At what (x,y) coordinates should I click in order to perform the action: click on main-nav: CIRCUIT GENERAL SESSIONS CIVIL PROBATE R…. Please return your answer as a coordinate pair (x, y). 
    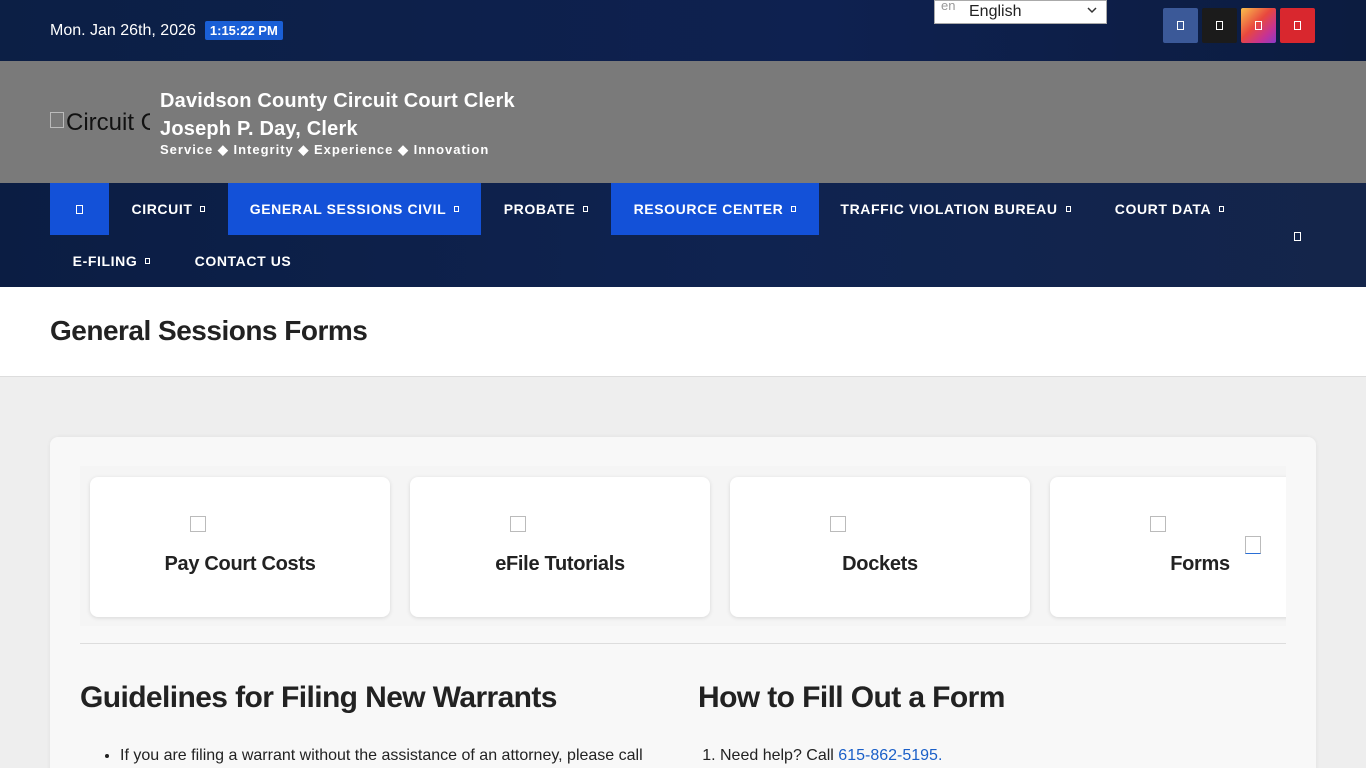
    Looking at the image, I should click on (683, 235).